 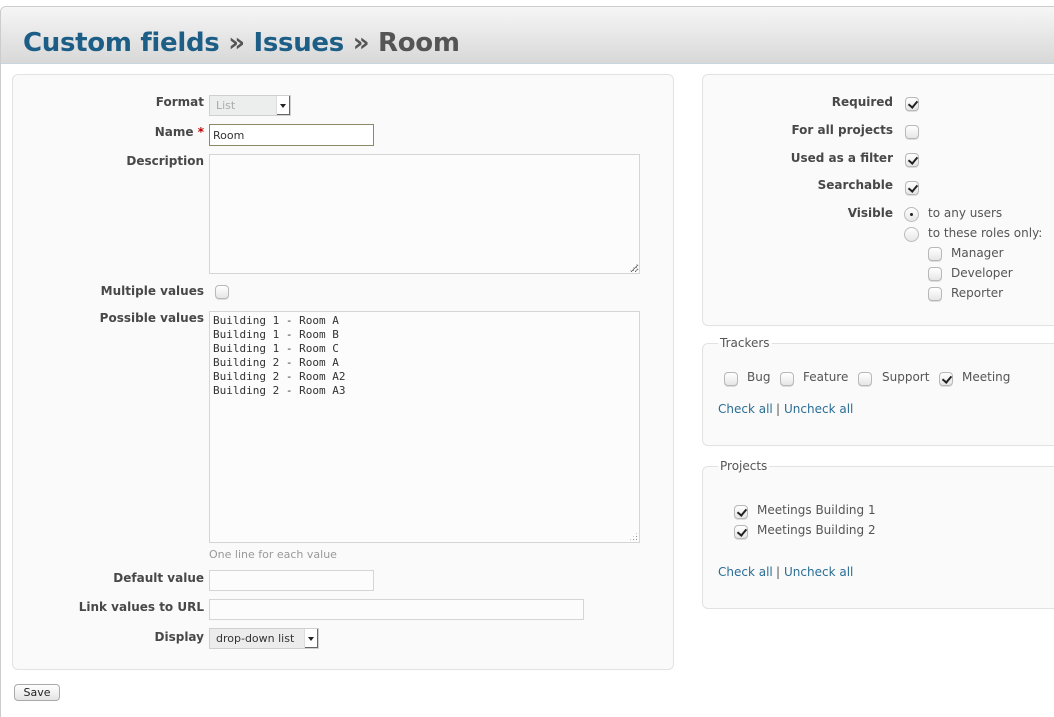 I want to click on breadcrumb-custom-fields: Custom fields, so click(x=121, y=43).